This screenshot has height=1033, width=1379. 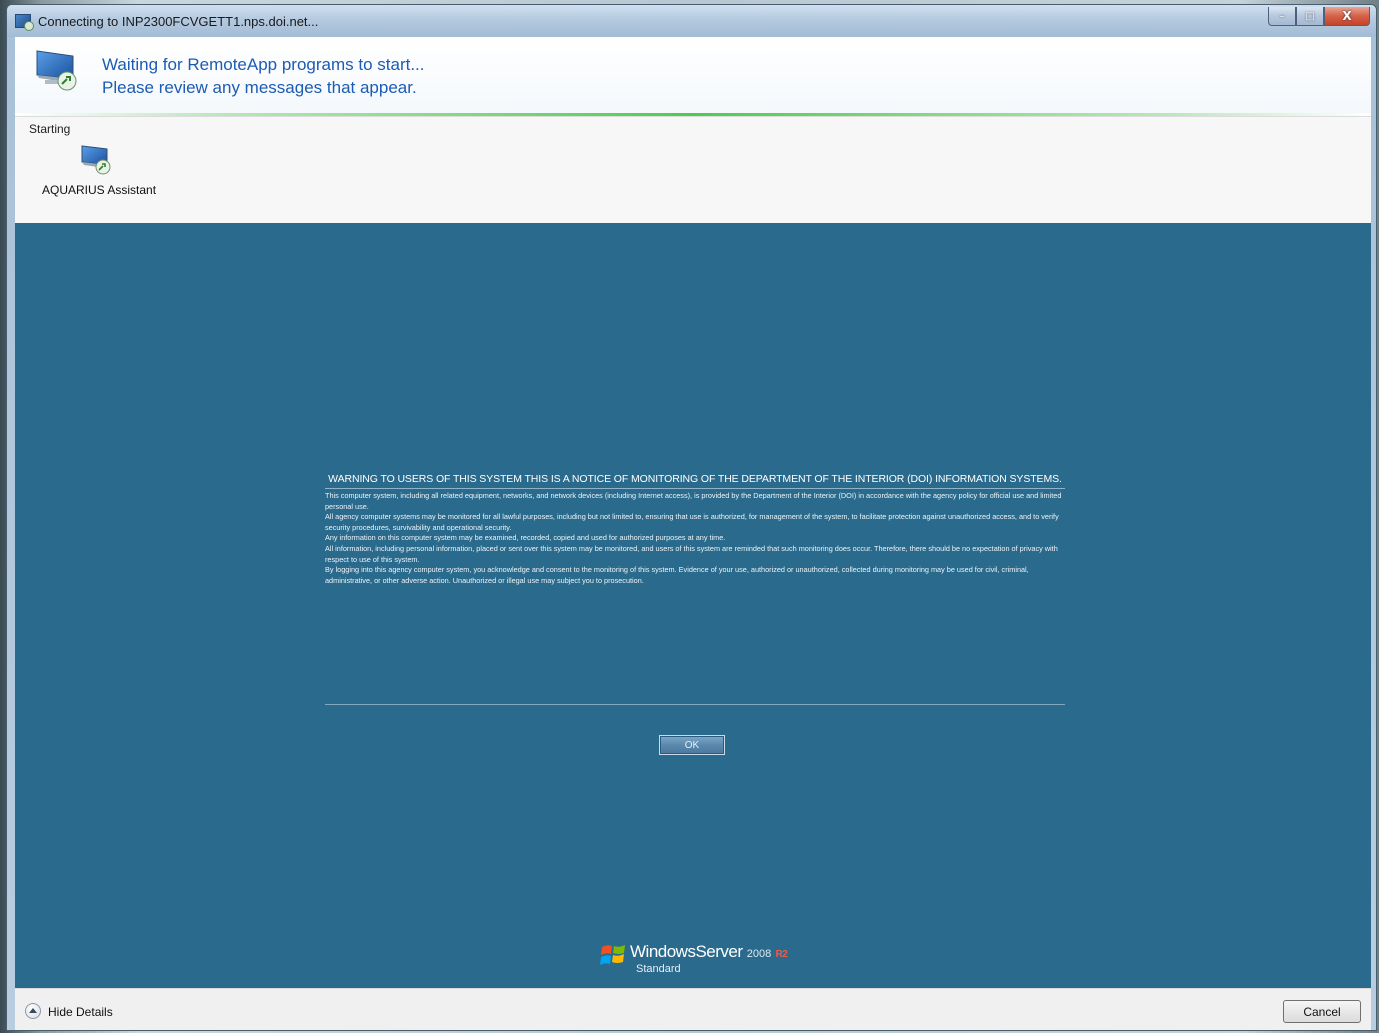 What do you see at coordinates (693, 1009) in the screenshot?
I see `footer-bar: Hide Details Cancel` at bounding box center [693, 1009].